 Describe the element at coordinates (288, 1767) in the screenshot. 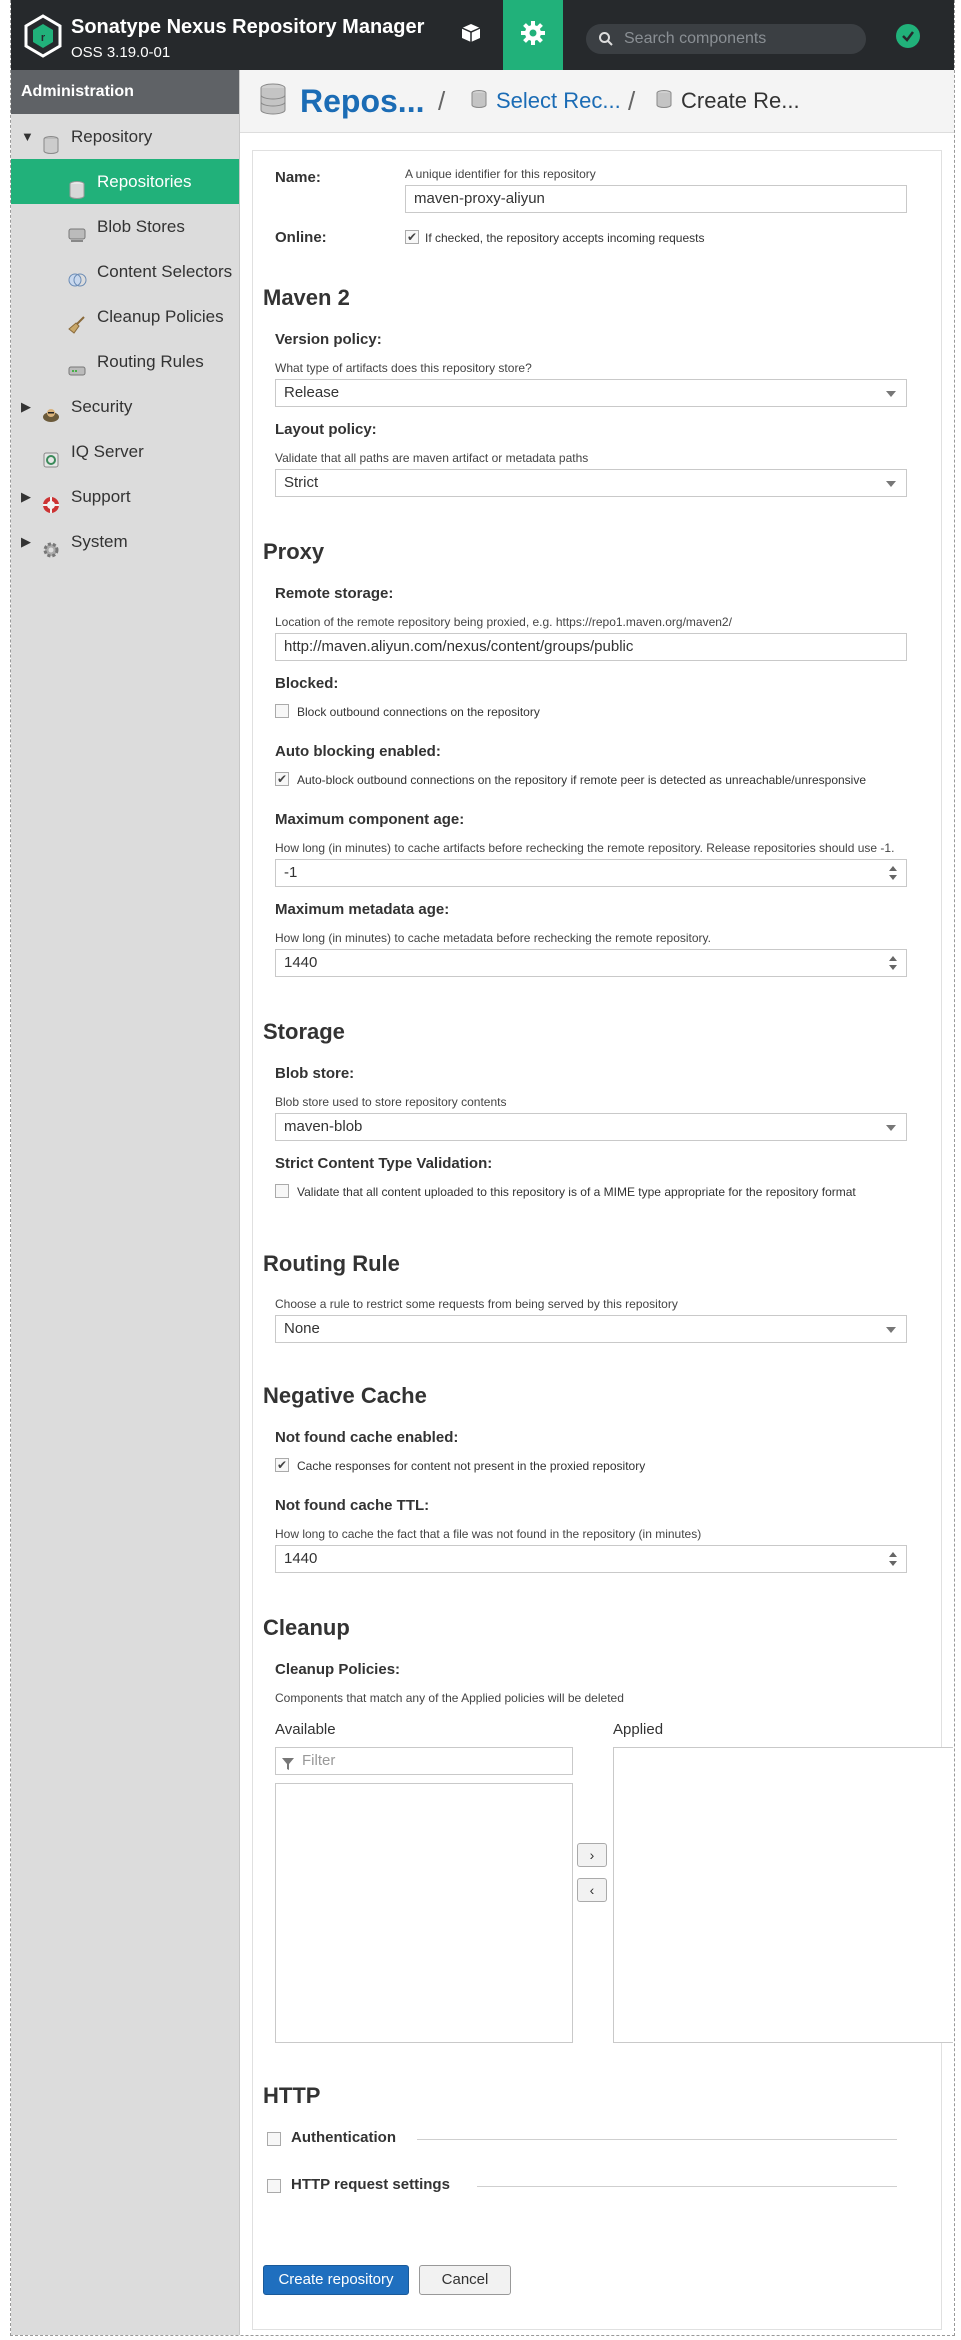

I see `filter-icon` at that location.